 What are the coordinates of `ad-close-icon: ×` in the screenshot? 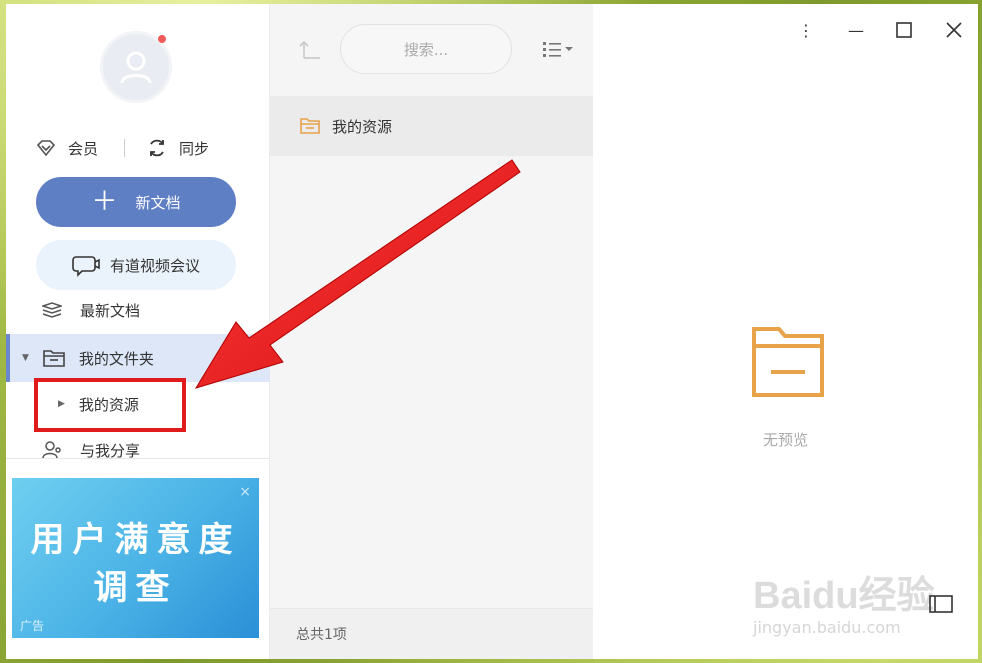 It's located at (245, 492).